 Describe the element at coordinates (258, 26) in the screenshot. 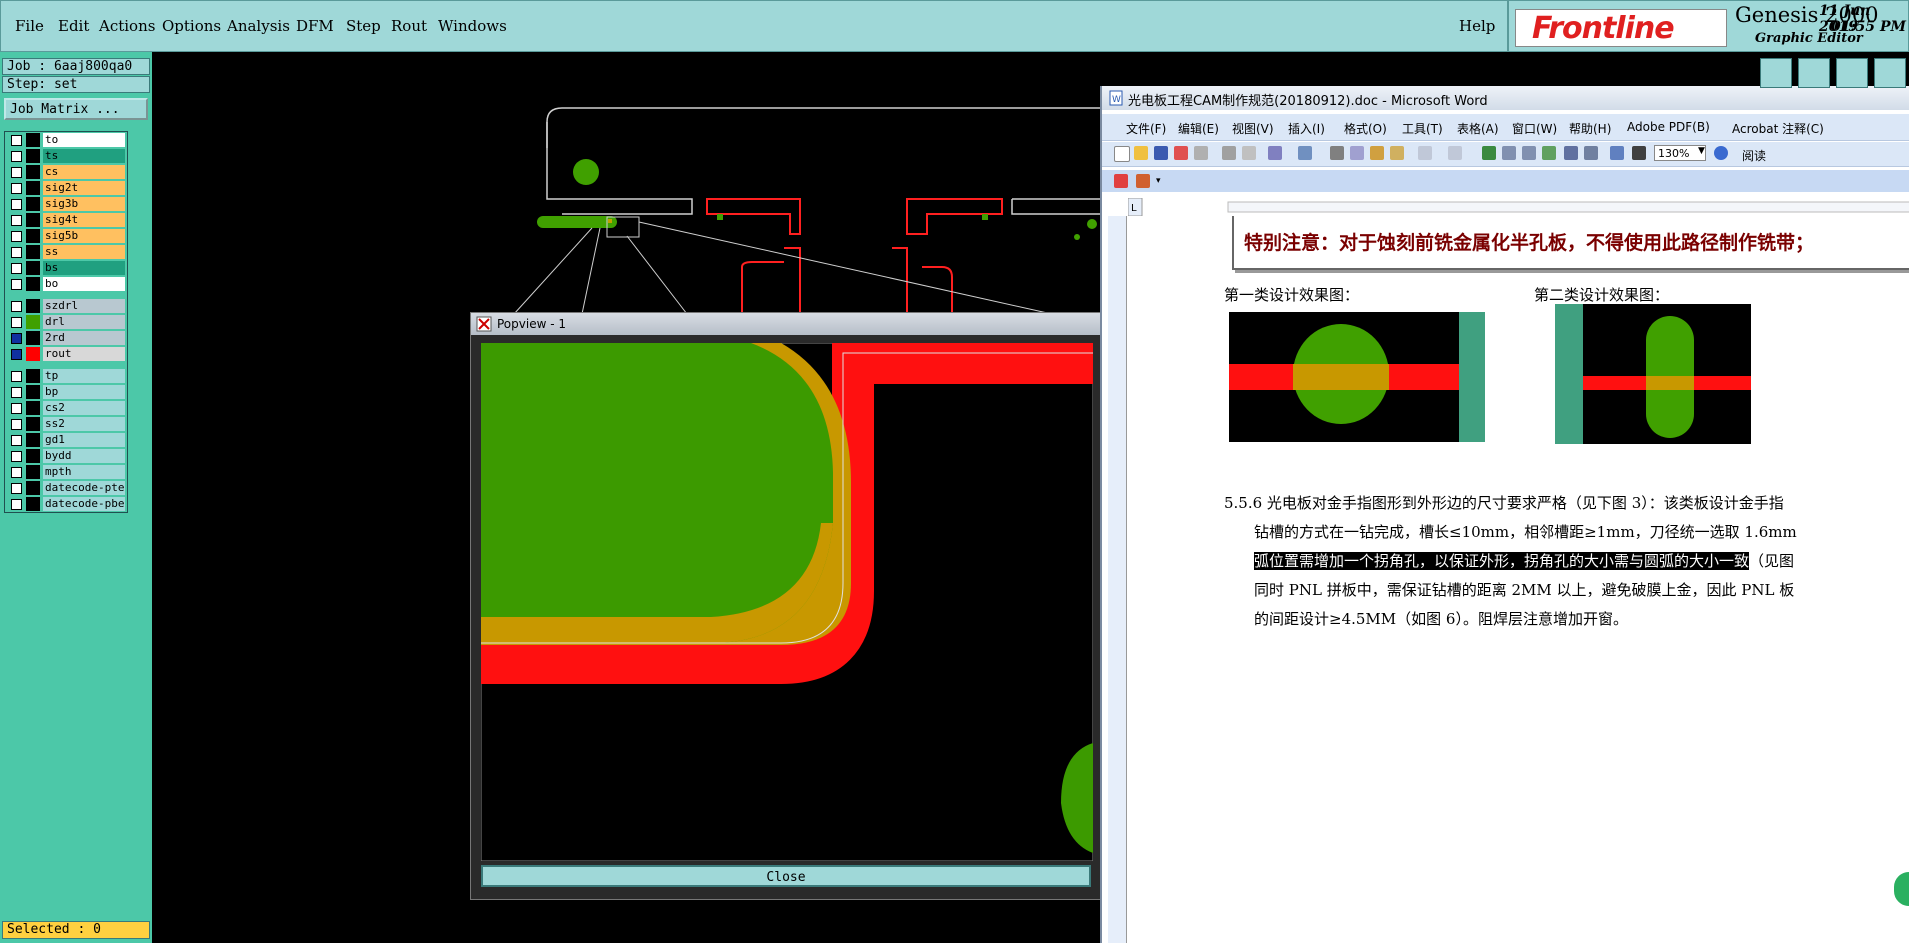

I see `menu-analysis: Analysis` at that location.